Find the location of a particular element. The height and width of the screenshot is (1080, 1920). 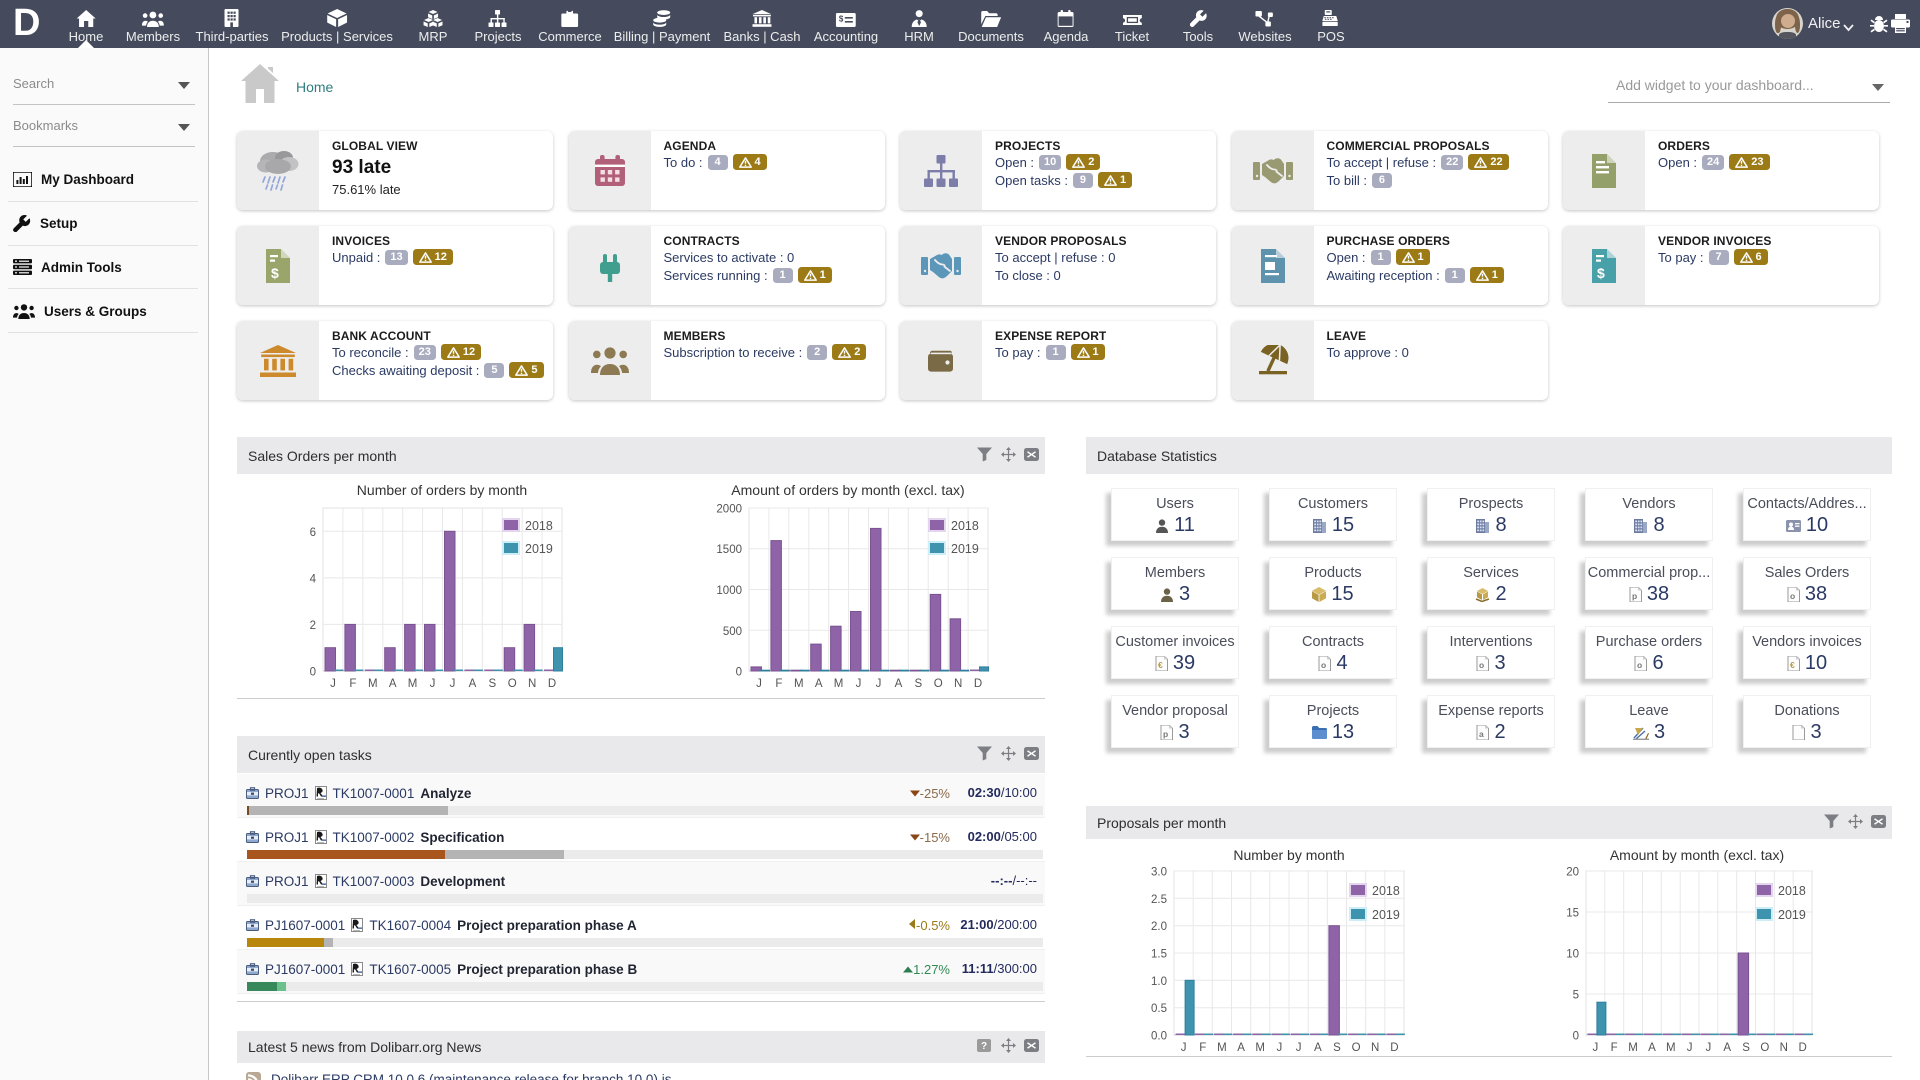

svg-text: 0.5 is located at coordinates (1159, 1009).